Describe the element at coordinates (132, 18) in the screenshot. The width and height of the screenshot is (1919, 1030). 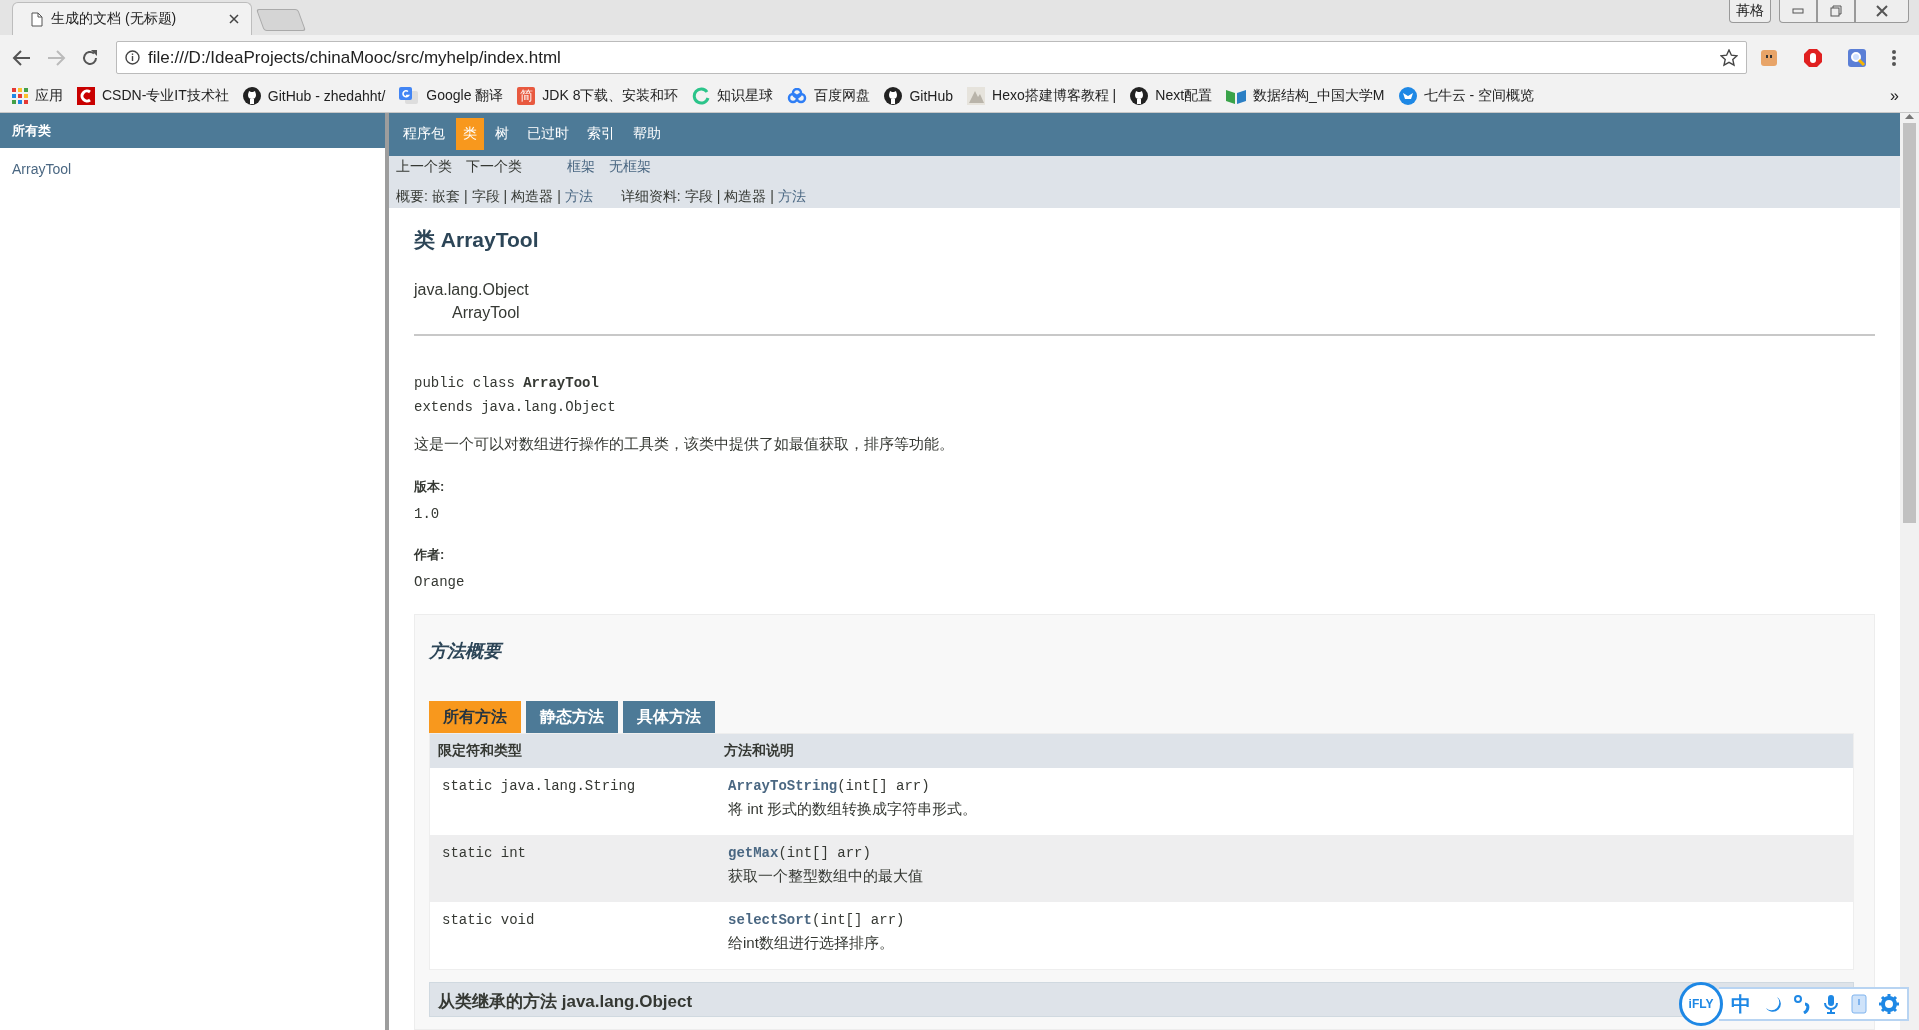
I see `browser-tab: 生成的文档 (无标题)` at that location.